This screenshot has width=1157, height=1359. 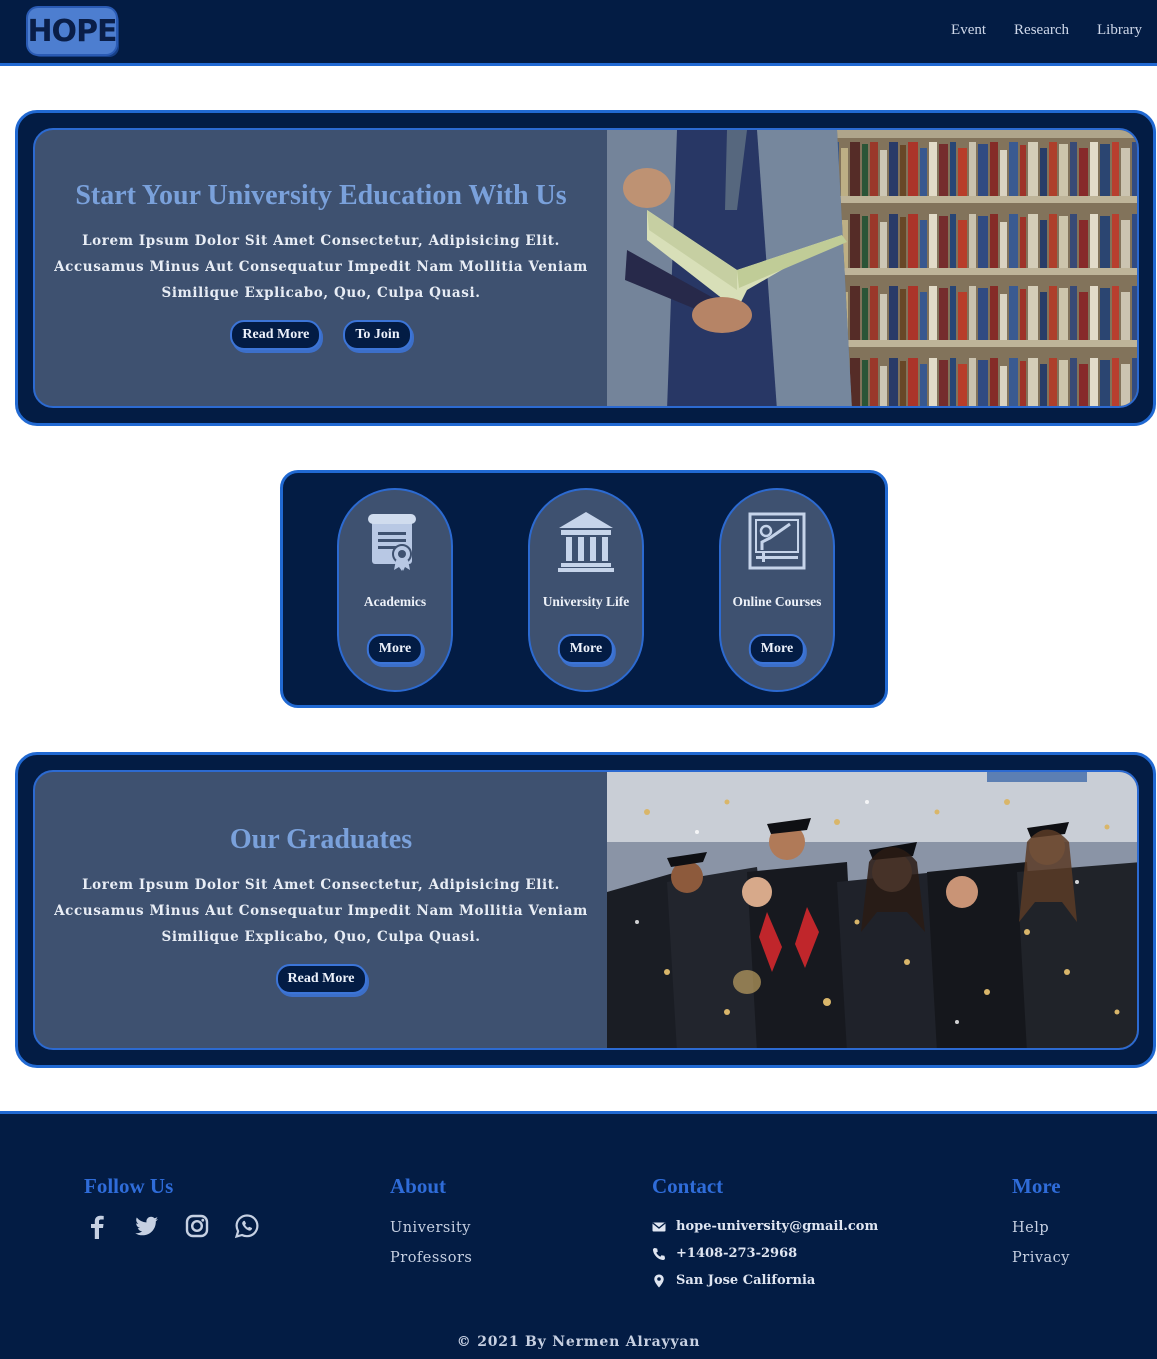 What do you see at coordinates (1041, 1228) in the screenshot?
I see `footer-link-help: Help` at bounding box center [1041, 1228].